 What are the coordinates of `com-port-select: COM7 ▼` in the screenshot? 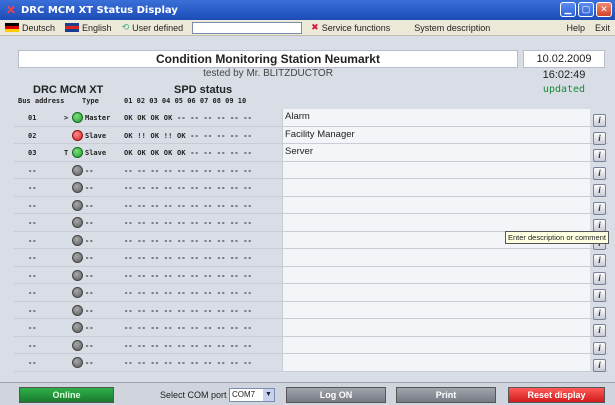 It's located at (252, 395).